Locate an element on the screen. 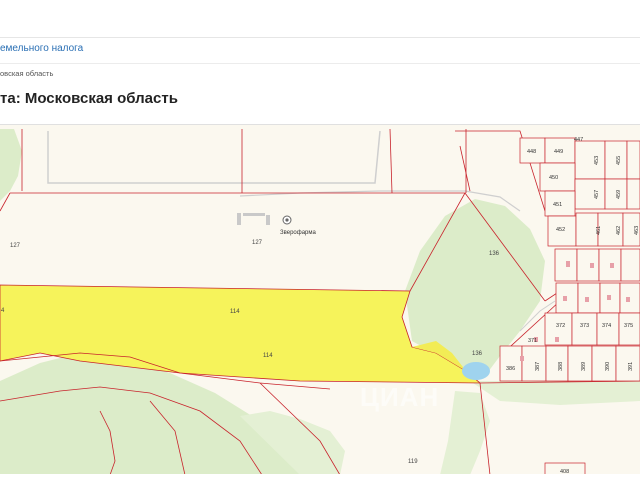 This screenshot has height=480, width=640. plot-label: 374 is located at coordinates (606, 326).